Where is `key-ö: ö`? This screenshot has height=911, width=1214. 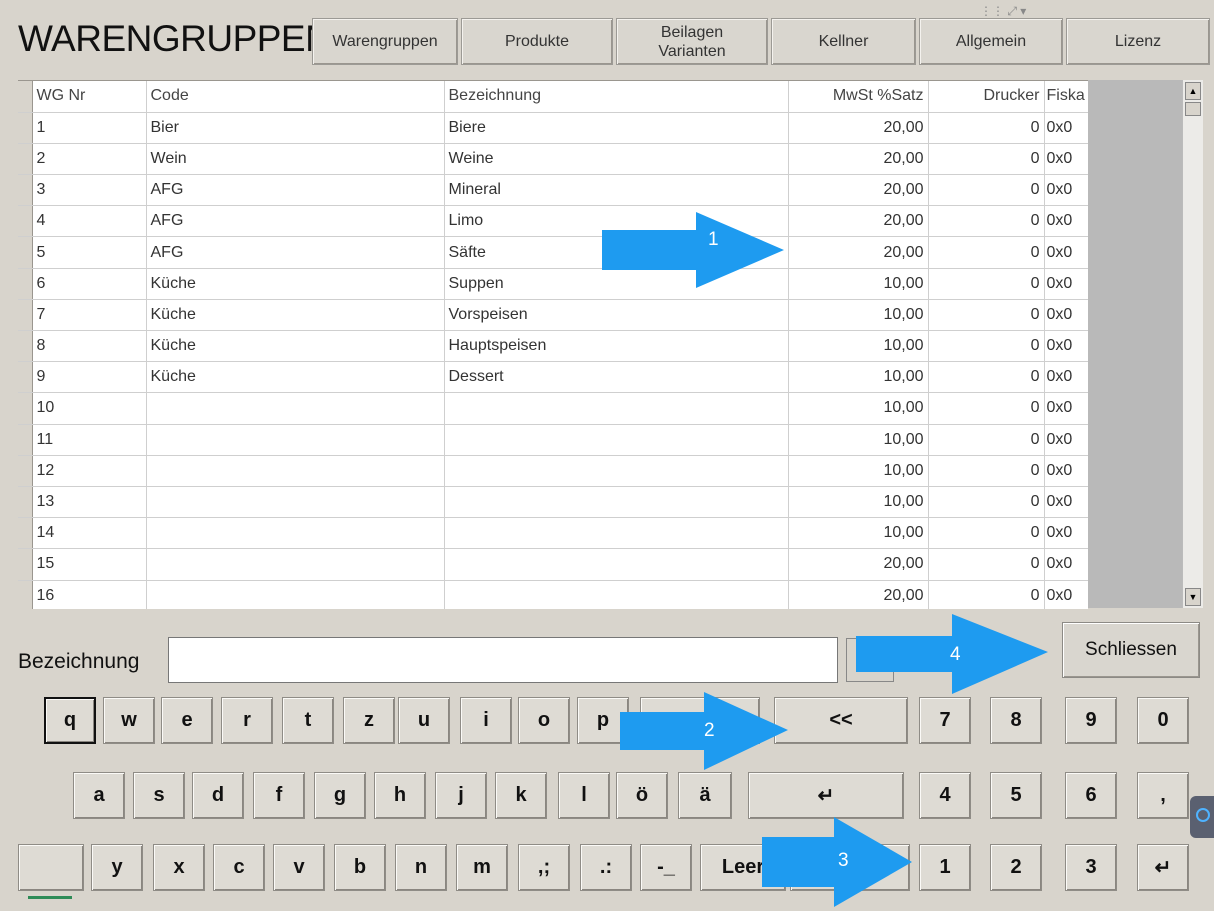
key-ö: ö is located at coordinates (642, 795).